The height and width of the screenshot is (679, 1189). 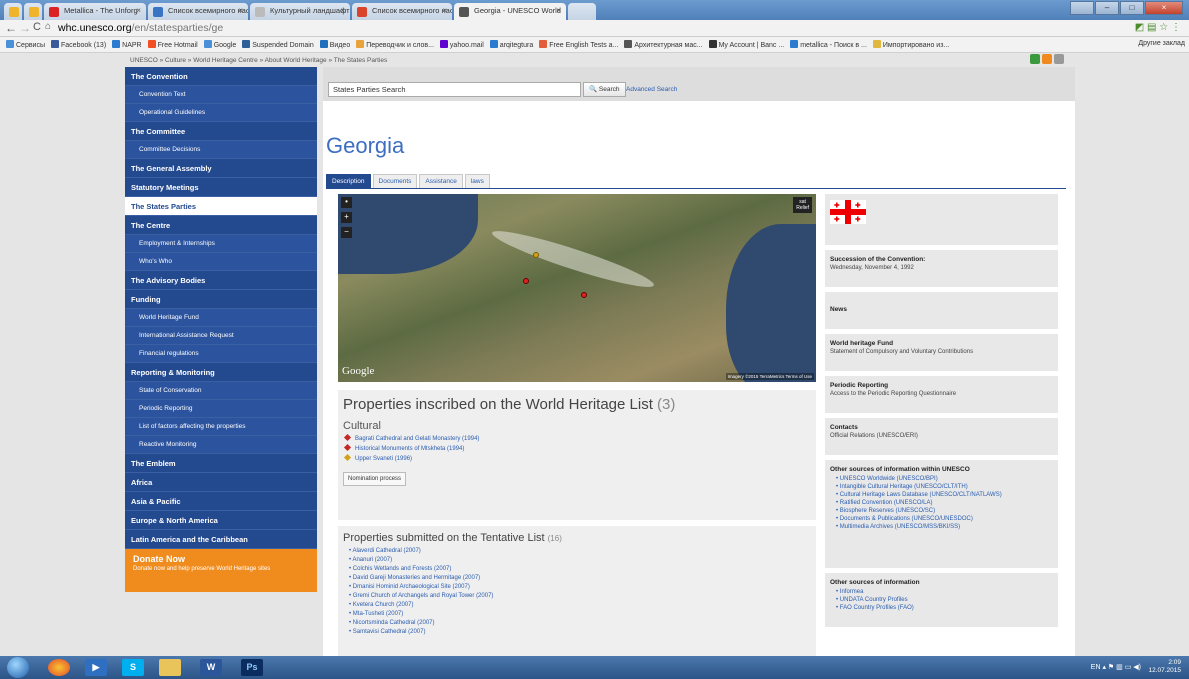 What do you see at coordinates (221, 520) in the screenshot?
I see `sidebar-item: Europe & North America` at bounding box center [221, 520].